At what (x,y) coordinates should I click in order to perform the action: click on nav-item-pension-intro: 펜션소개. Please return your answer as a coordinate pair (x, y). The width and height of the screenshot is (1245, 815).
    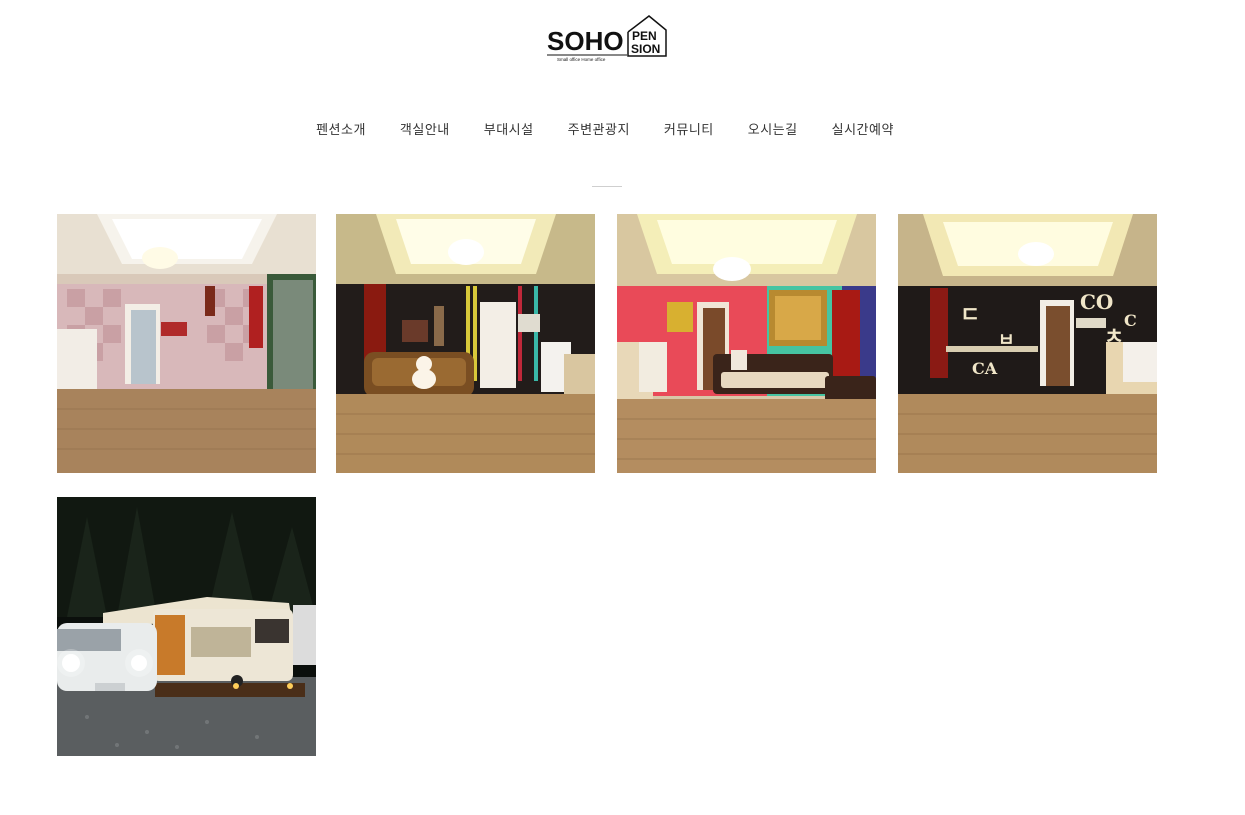
    Looking at the image, I should click on (341, 131).